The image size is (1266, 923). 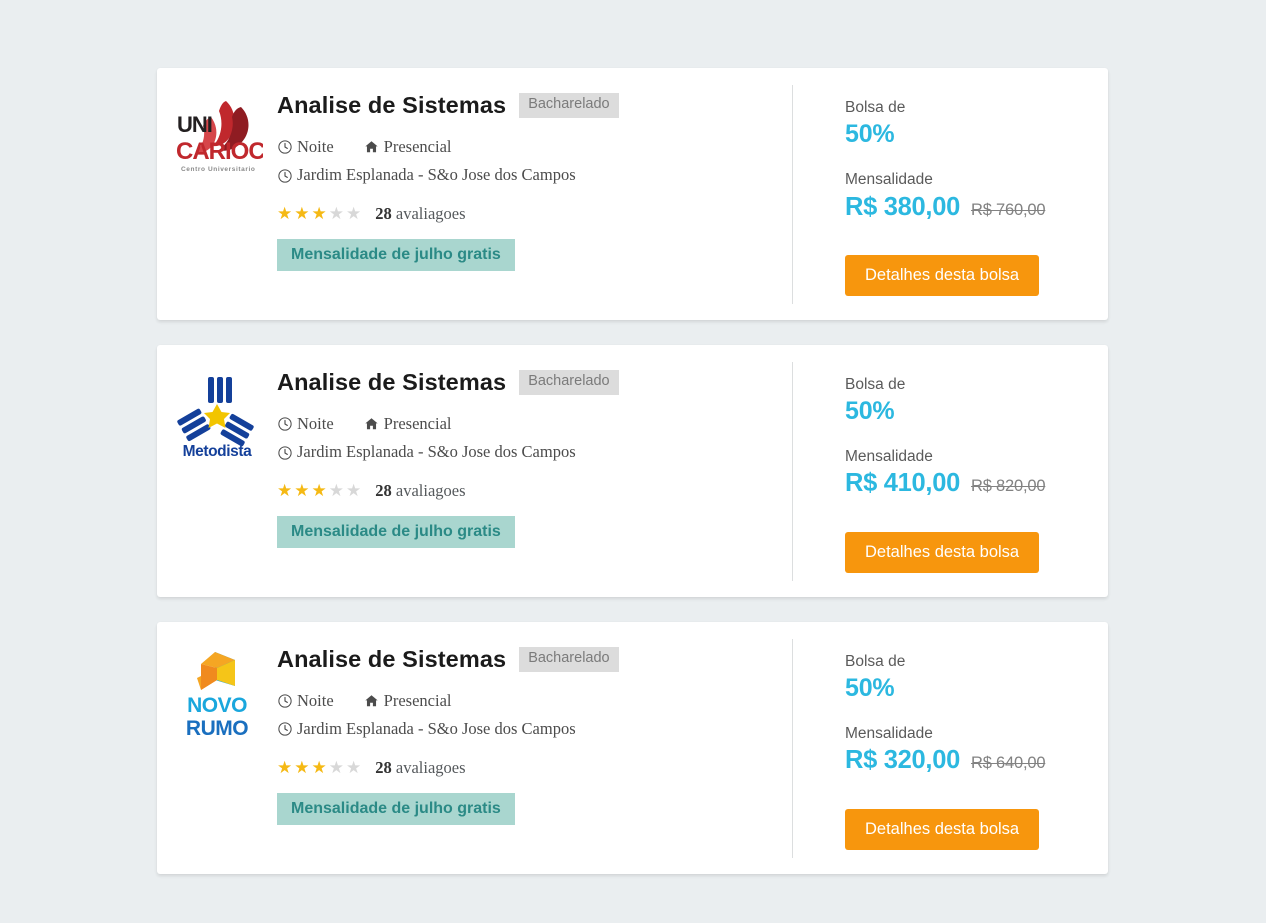 I want to click on svg-text: UNI, so click(x=194, y=124).